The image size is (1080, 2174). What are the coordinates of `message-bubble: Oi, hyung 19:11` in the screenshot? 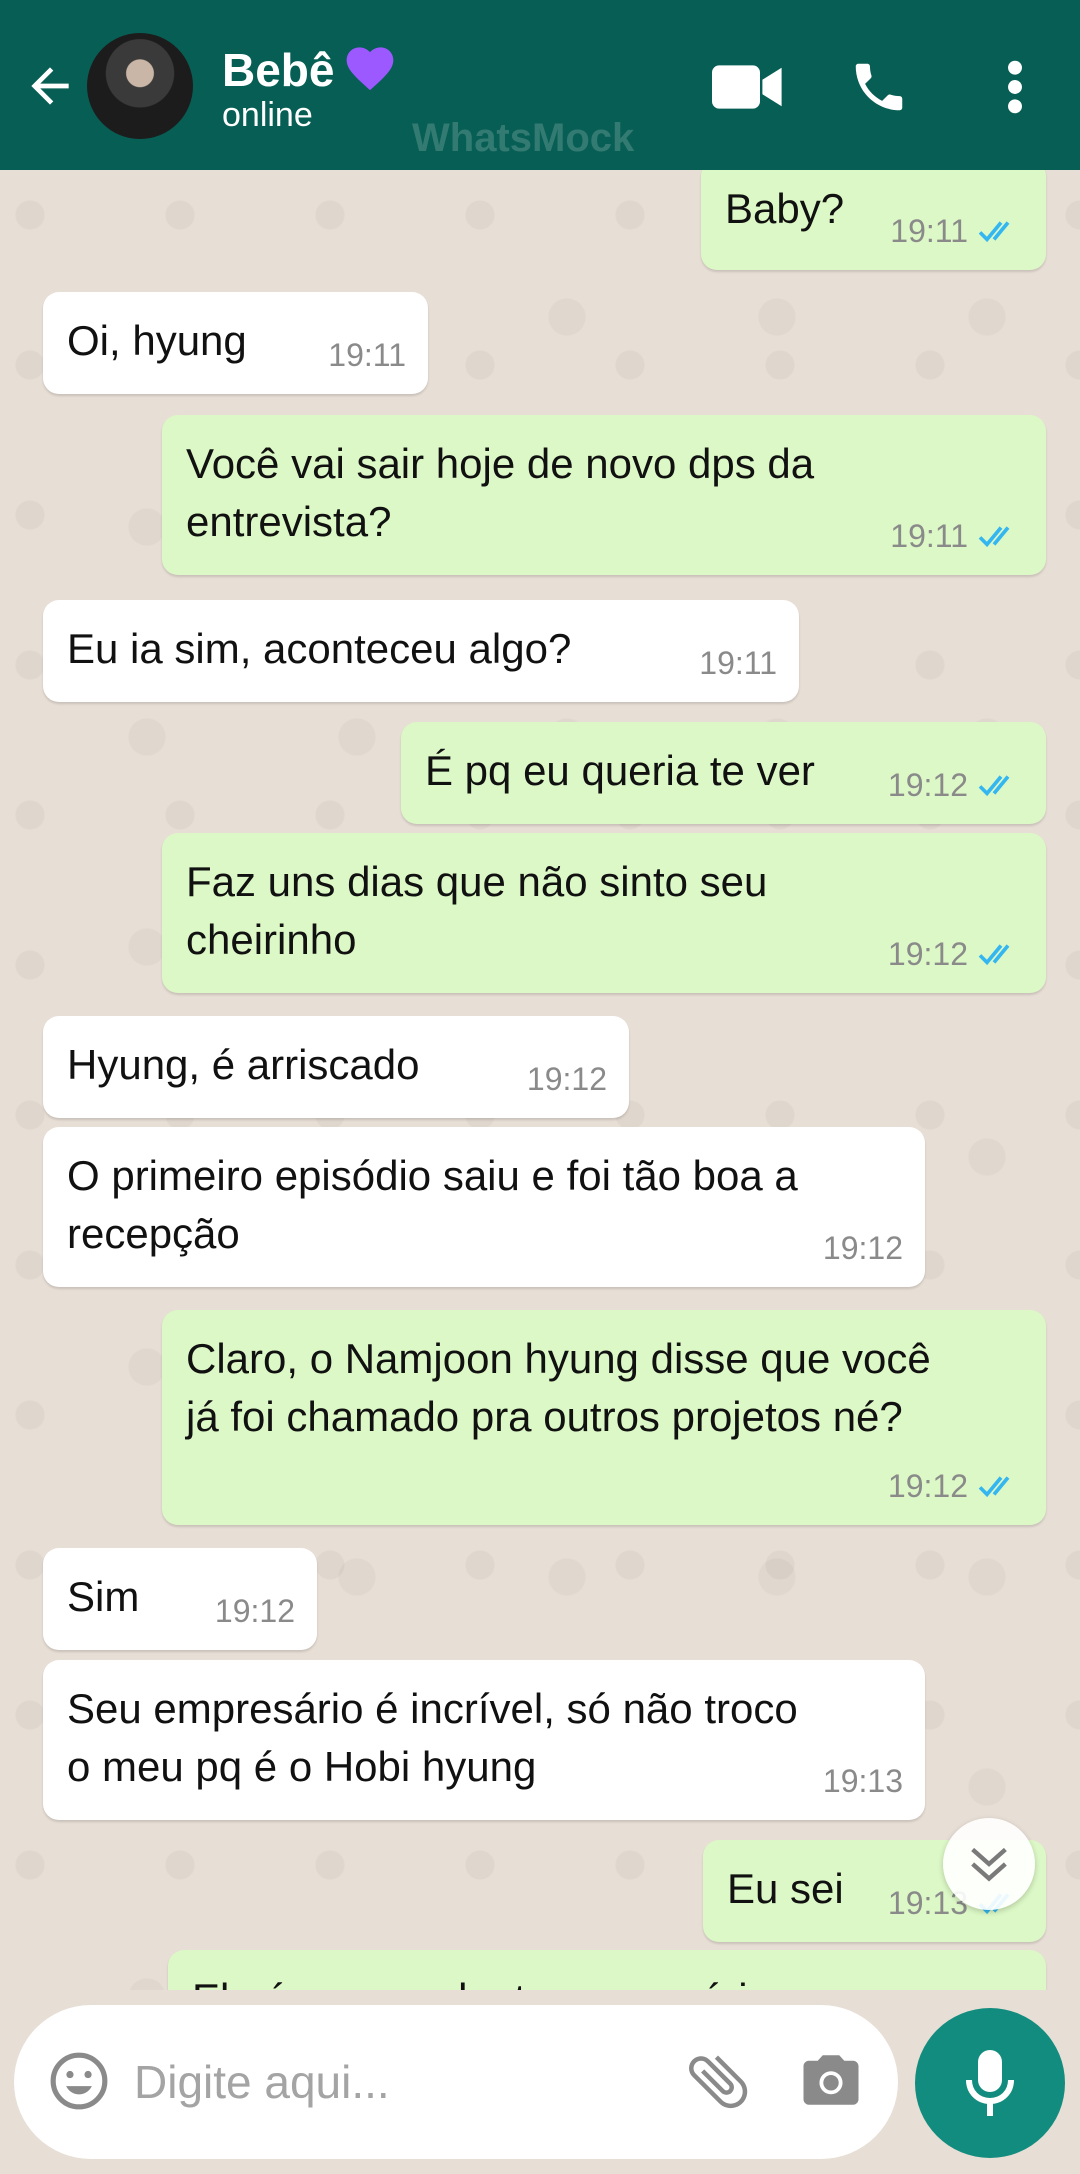 It's located at (235, 343).